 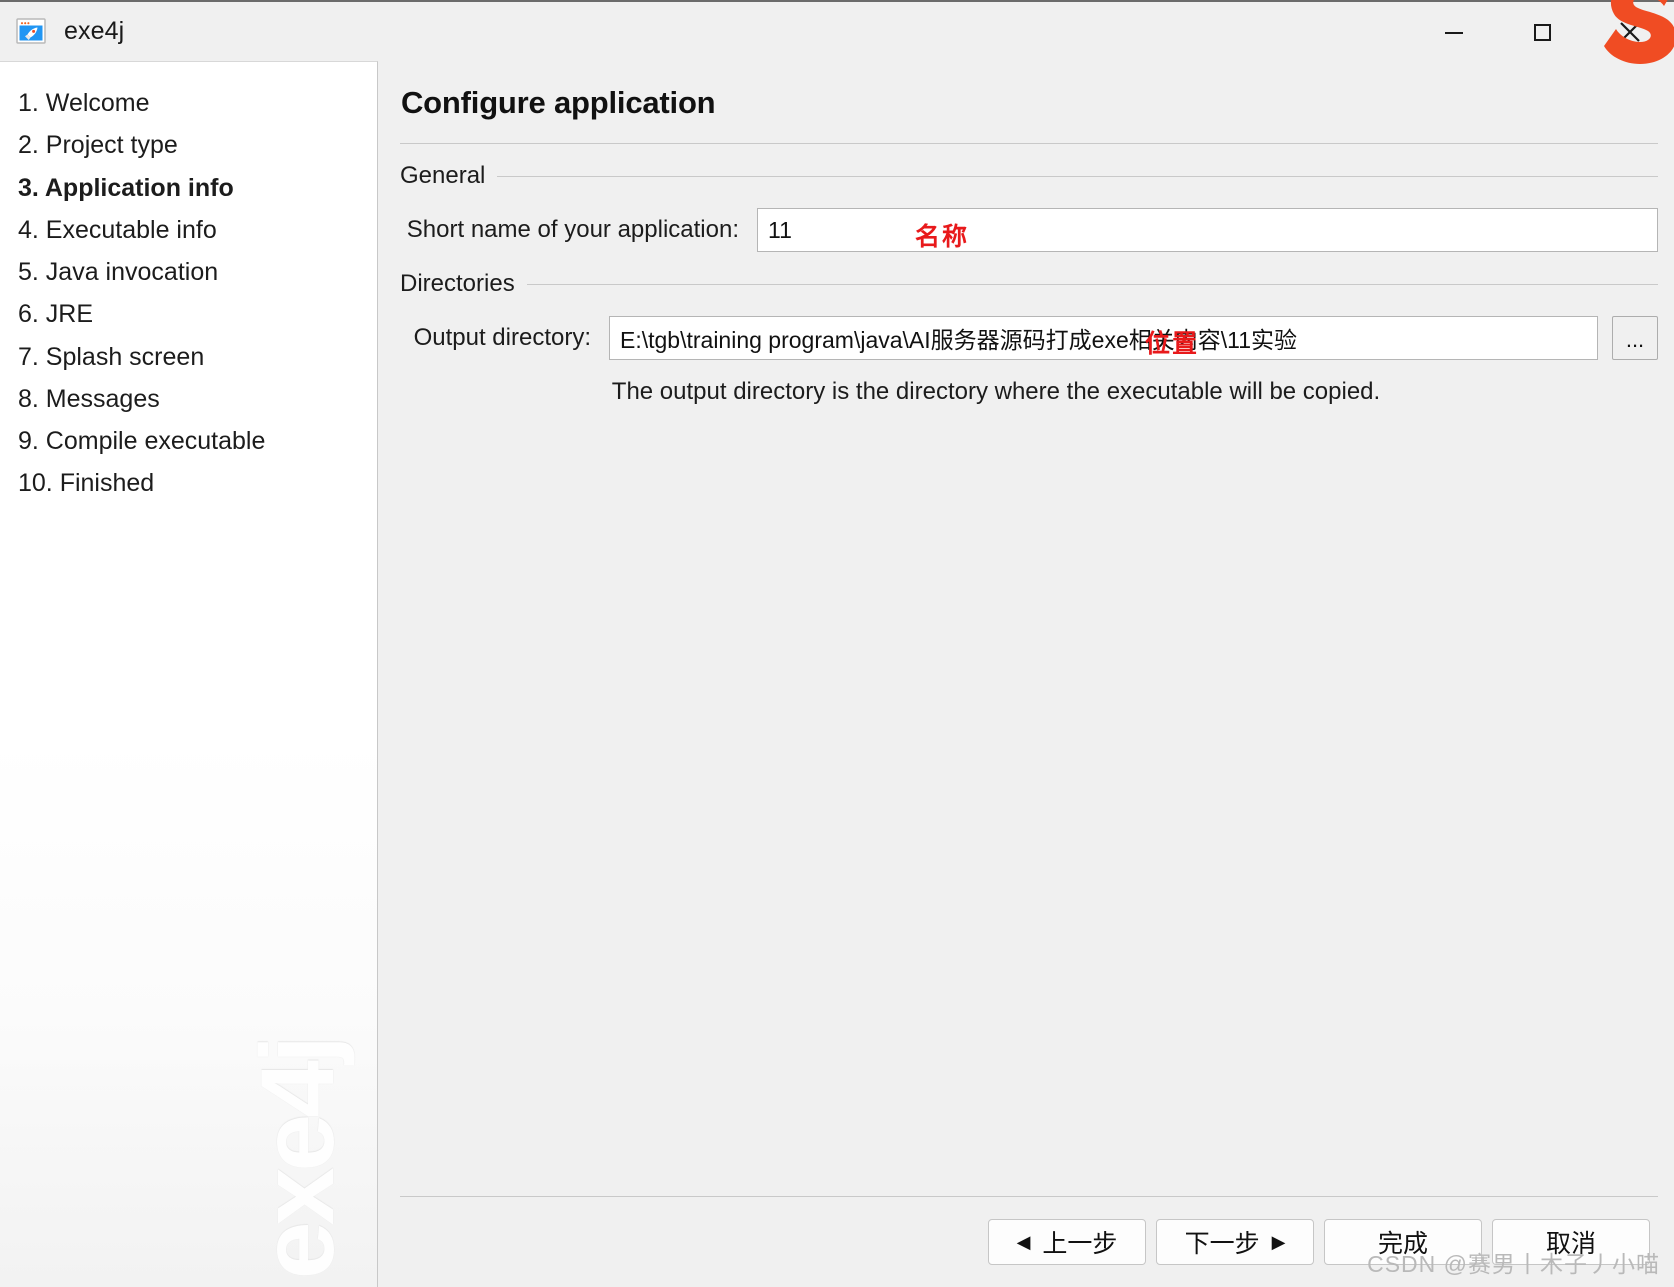 I want to click on short-name-label: Short name of your application:, so click(x=572, y=229).